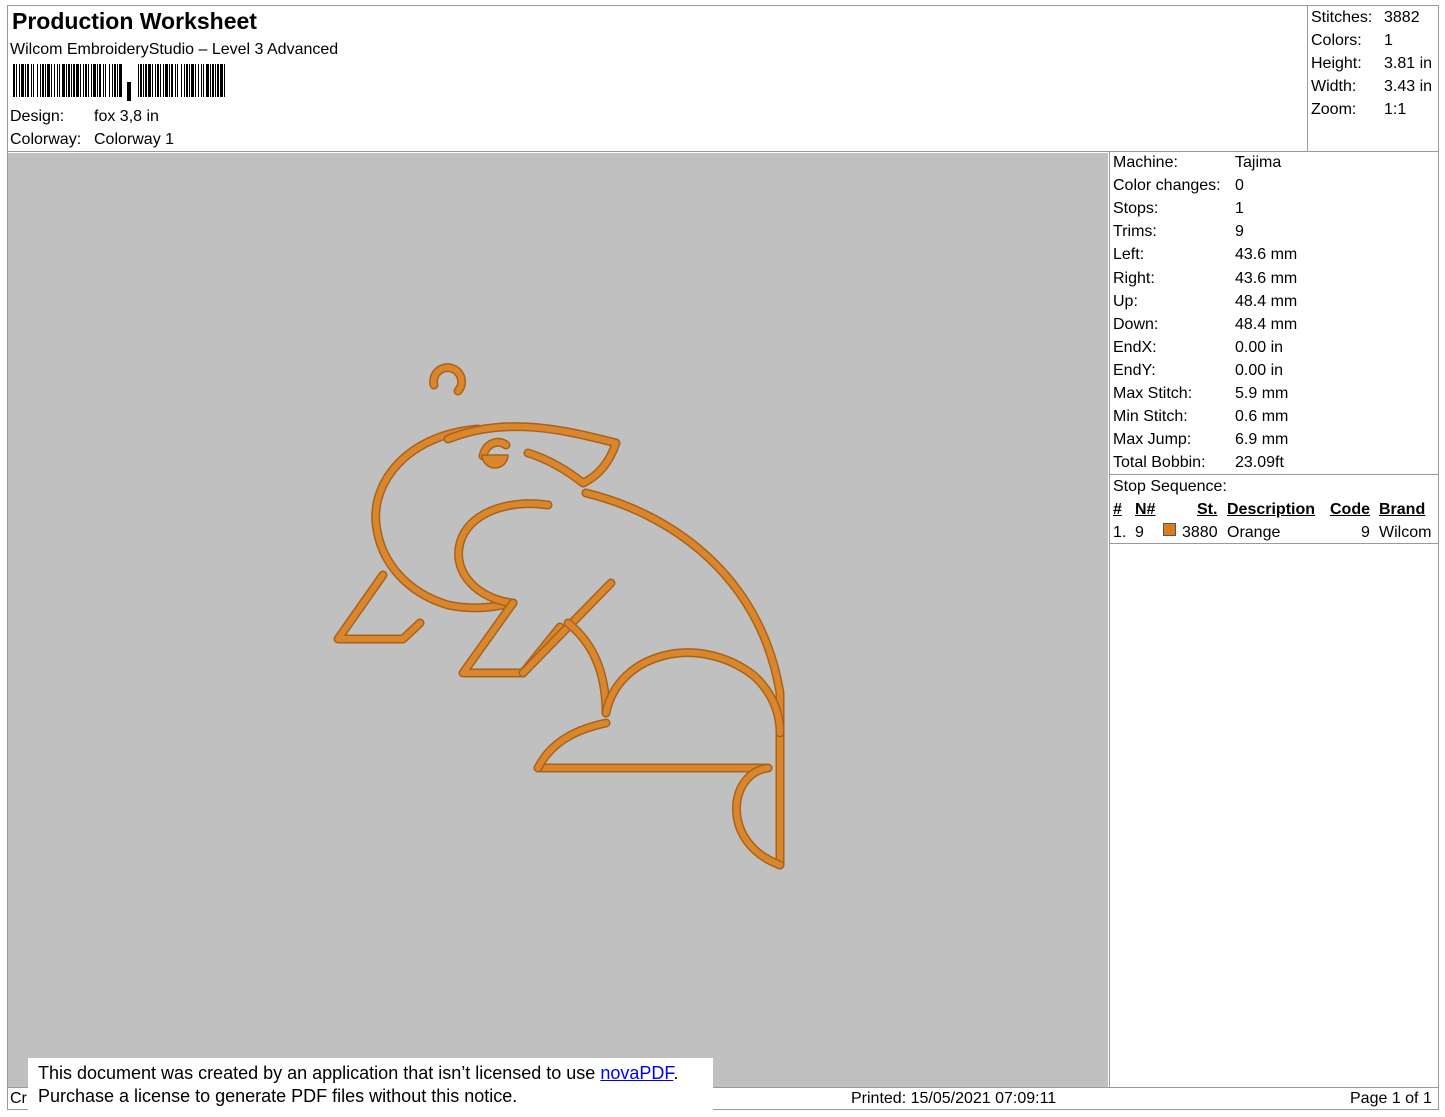 The image size is (1445, 1117). Describe the element at coordinates (1239, 232) in the screenshot. I see `detail-value: 9` at that location.